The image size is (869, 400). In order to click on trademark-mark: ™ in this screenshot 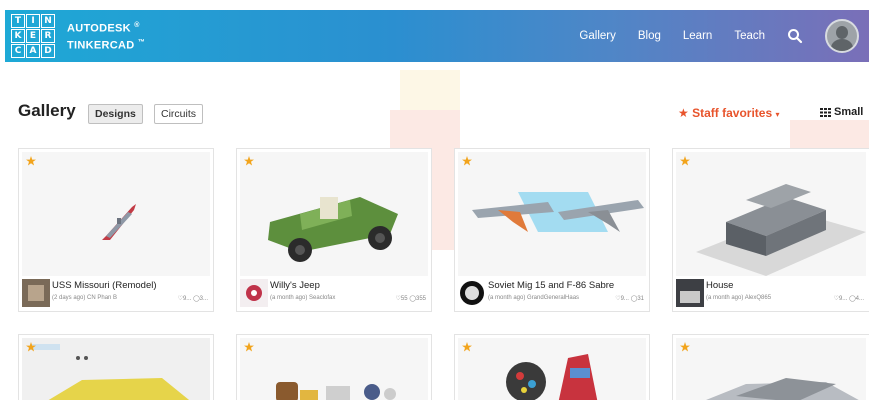, I will do `click(141, 42)`.